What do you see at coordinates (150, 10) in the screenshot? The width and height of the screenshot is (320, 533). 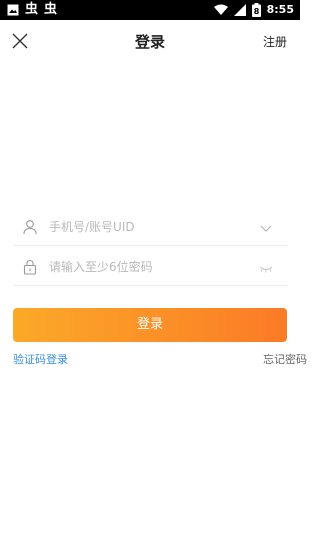 I see `status-bar: 虫 虫 8 8:55` at bounding box center [150, 10].